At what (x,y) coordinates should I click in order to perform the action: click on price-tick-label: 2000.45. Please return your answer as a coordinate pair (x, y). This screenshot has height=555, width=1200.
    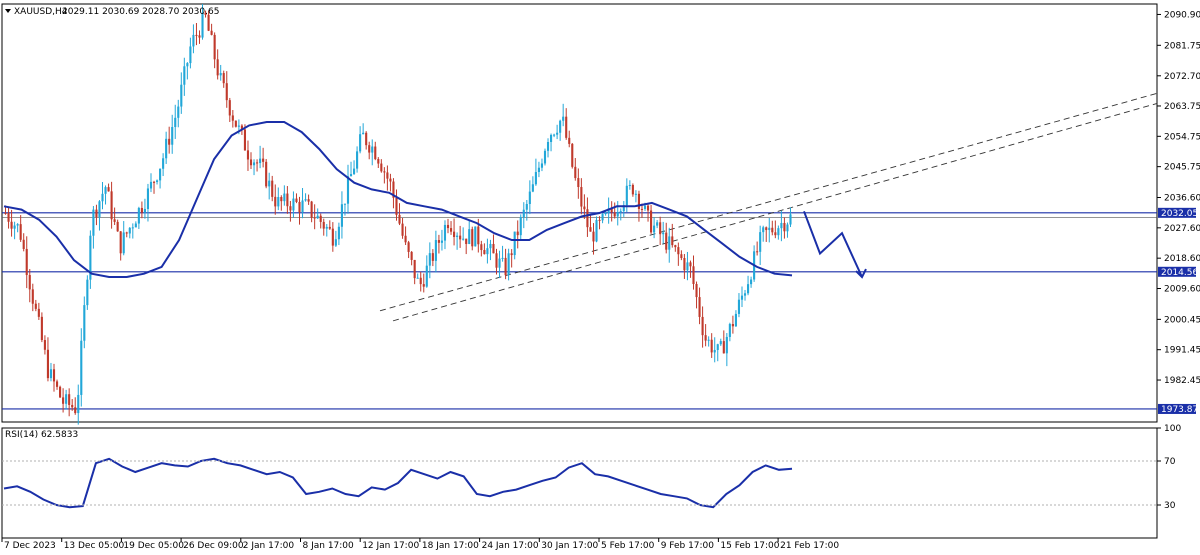
    Looking at the image, I should click on (1182, 320).